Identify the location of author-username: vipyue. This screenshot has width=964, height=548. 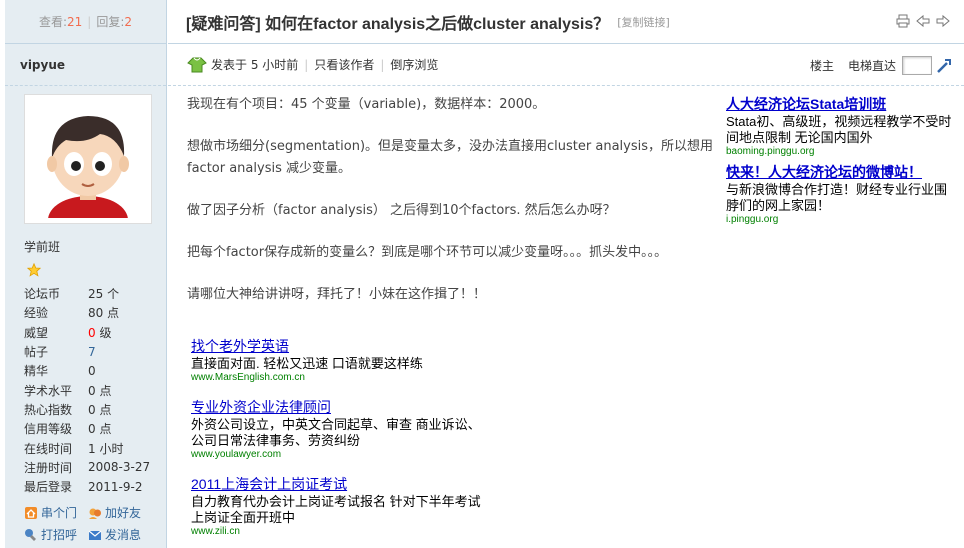
(42, 65).